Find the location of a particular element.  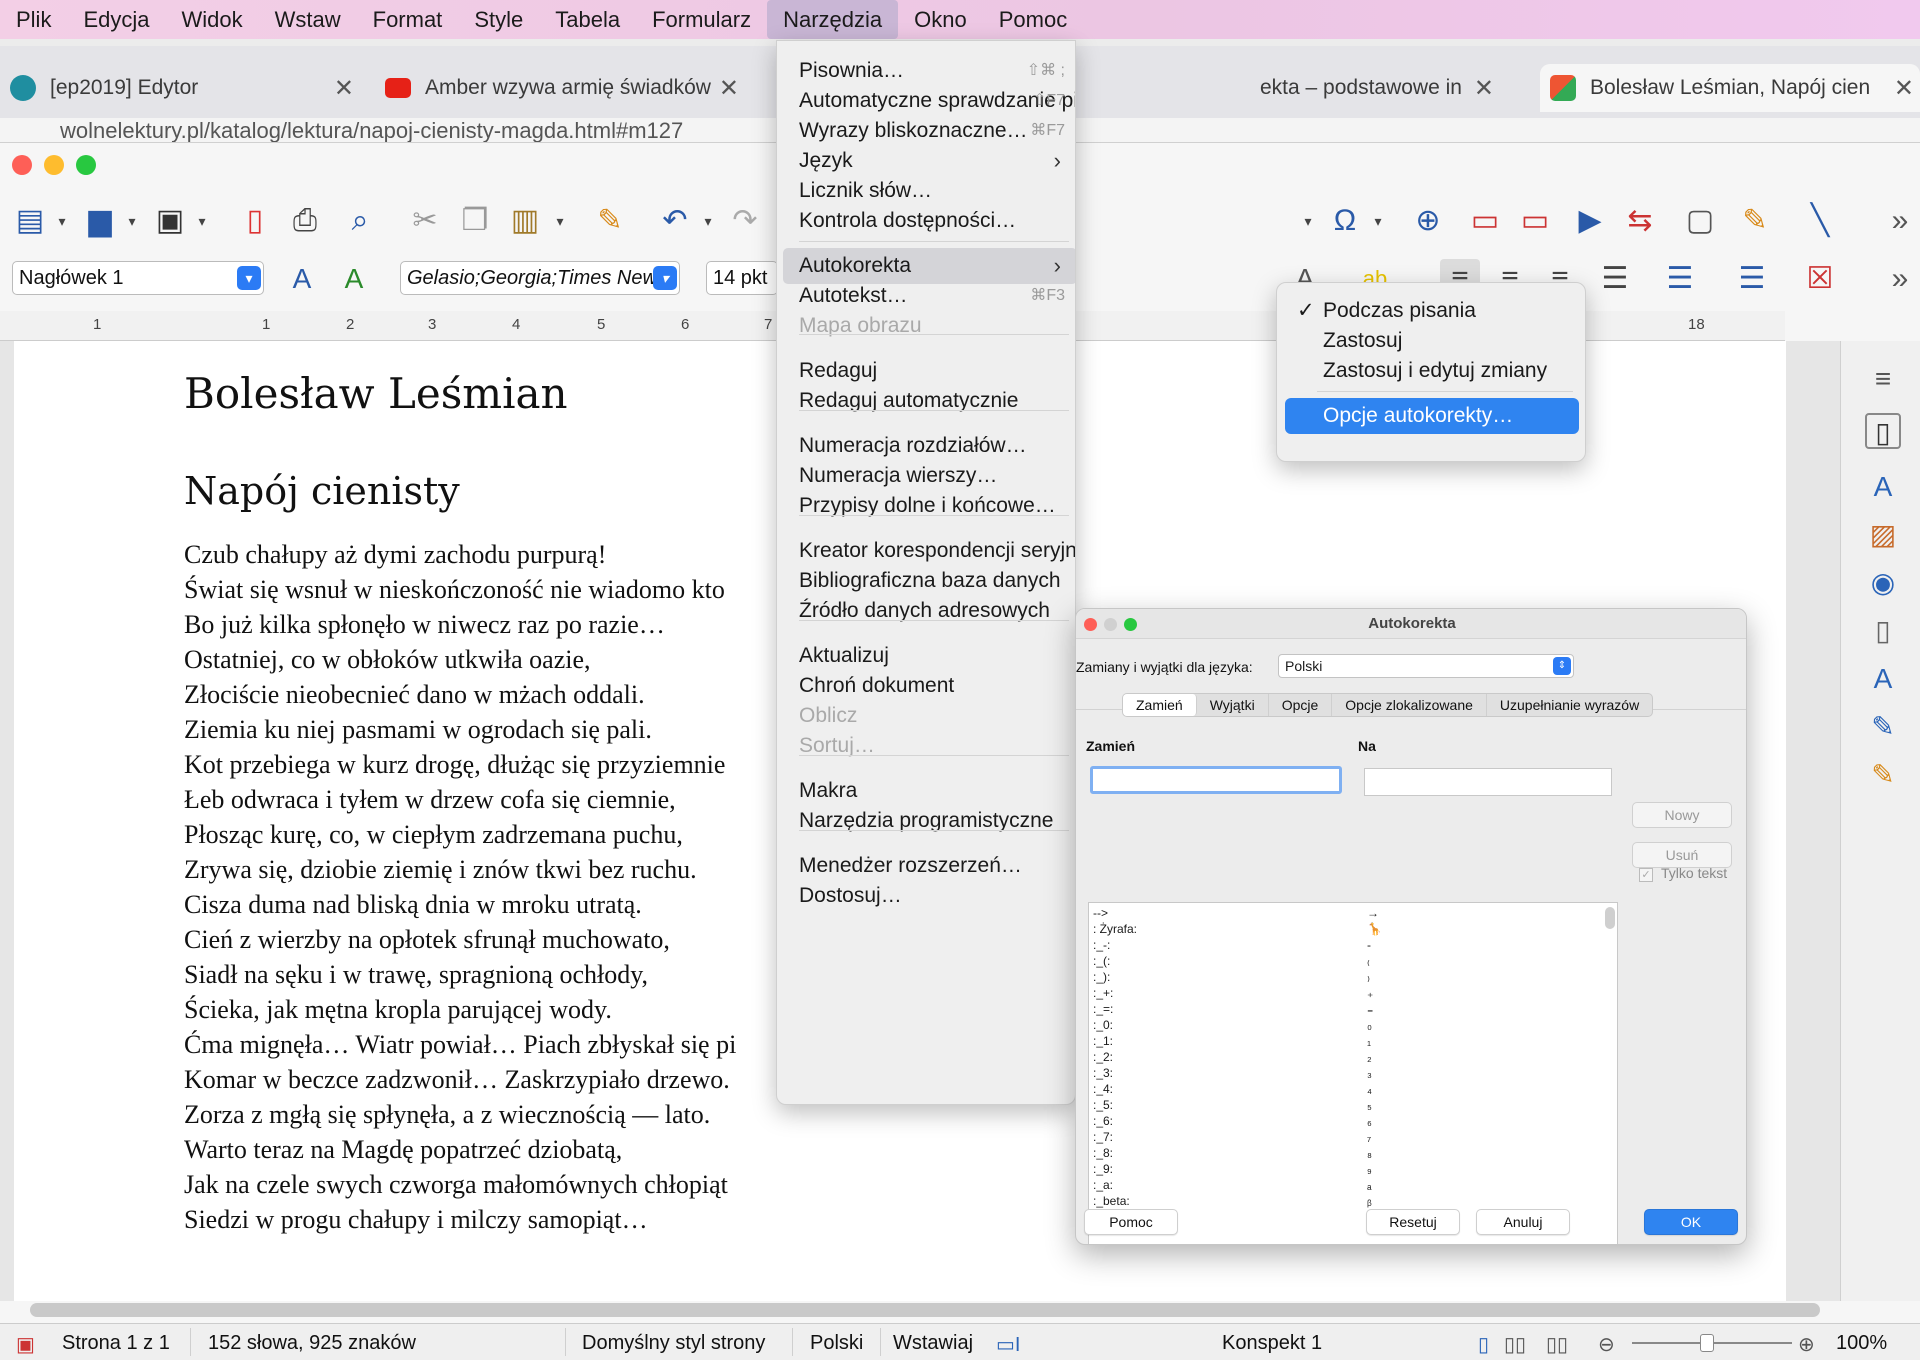

tab-localized-options: Opcje zlokalizowane is located at coordinates (1409, 705).